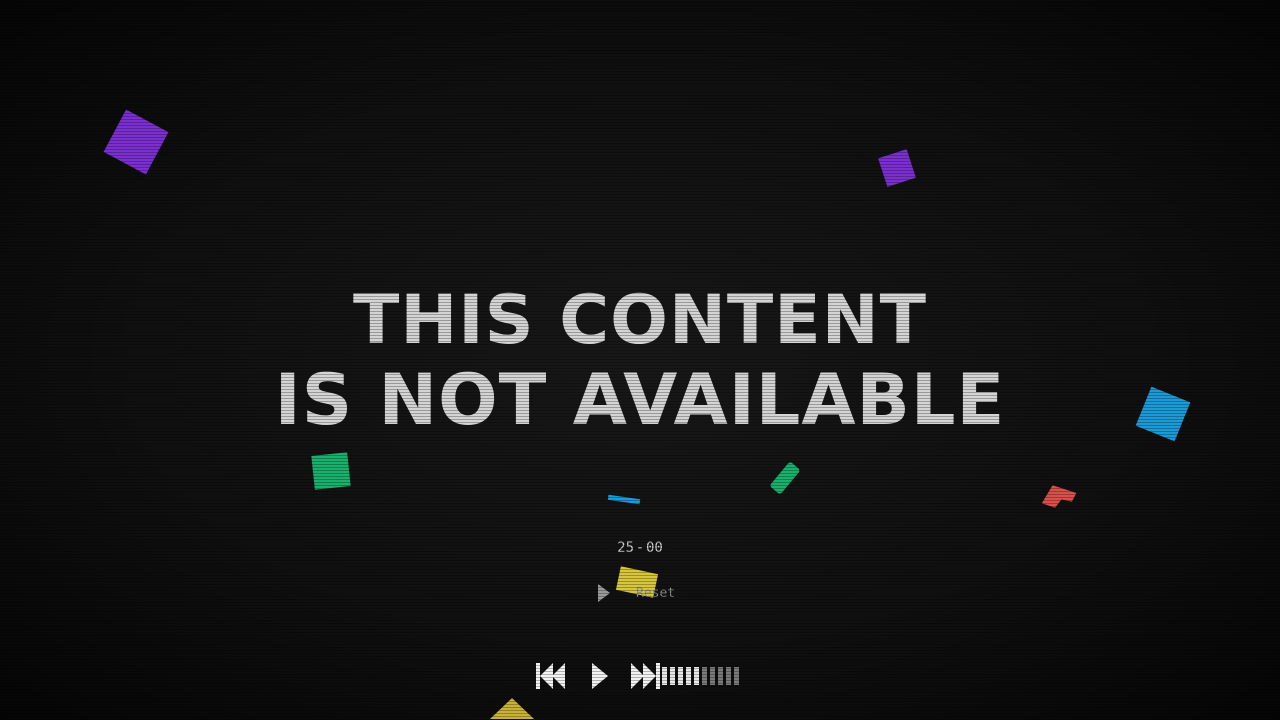 The height and width of the screenshot is (720, 1280). I want to click on fast-forward-icon, so click(645, 676).